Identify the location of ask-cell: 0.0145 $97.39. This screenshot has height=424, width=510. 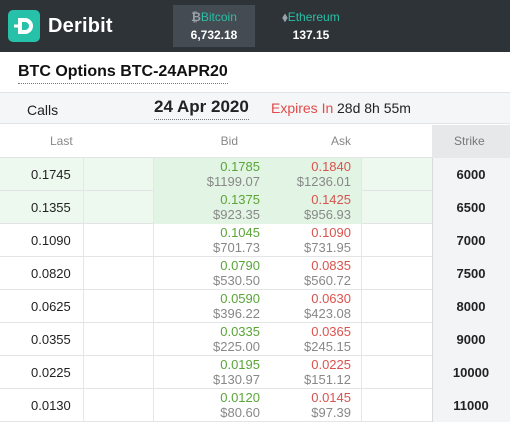
(331, 405).